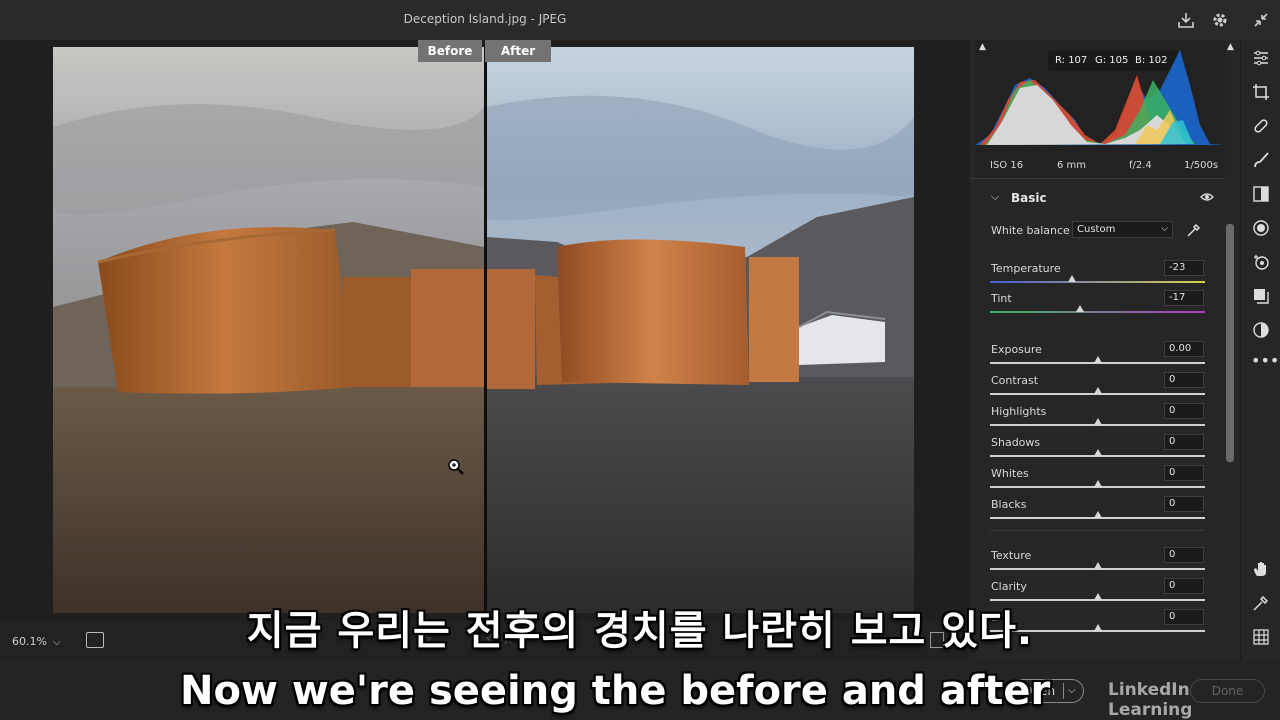 This screenshot has height=720, width=1280. Describe the element at coordinates (640, 631) in the screenshot. I see `subtitle-korean: 지금 우리는 전후의 경치를 나란히 보고 있다.` at that location.